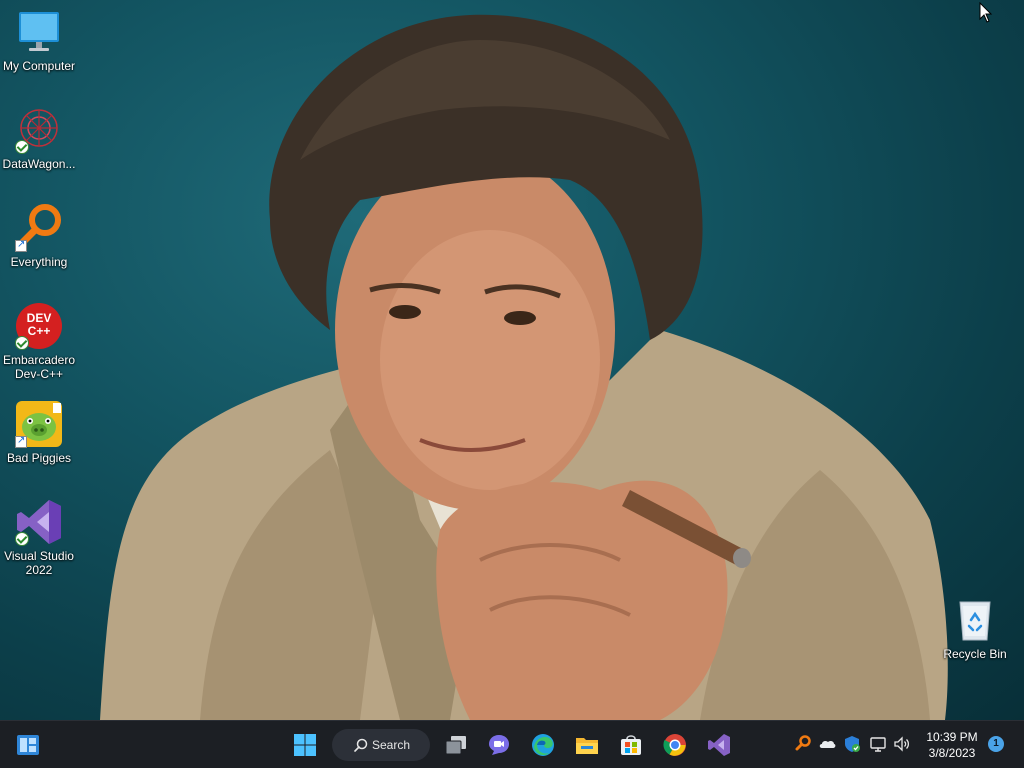  I want to click on clock: 10:39 PM 3/8/2023, so click(952, 745).